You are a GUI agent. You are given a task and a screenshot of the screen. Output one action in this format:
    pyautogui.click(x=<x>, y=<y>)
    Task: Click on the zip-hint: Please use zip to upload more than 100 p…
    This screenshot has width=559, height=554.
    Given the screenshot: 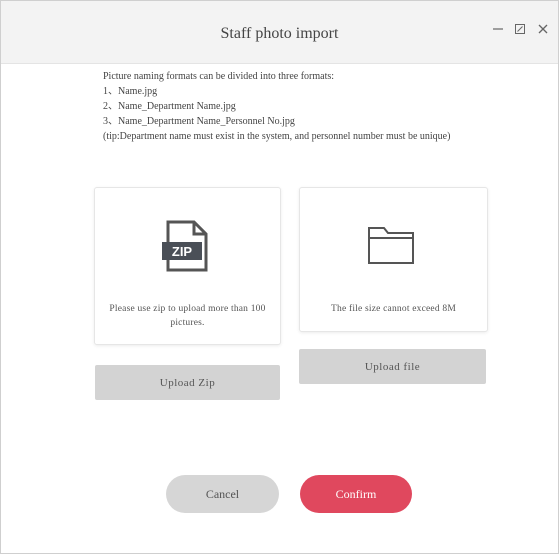 What is the action you would take?
    pyautogui.click(x=187, y=316)
    